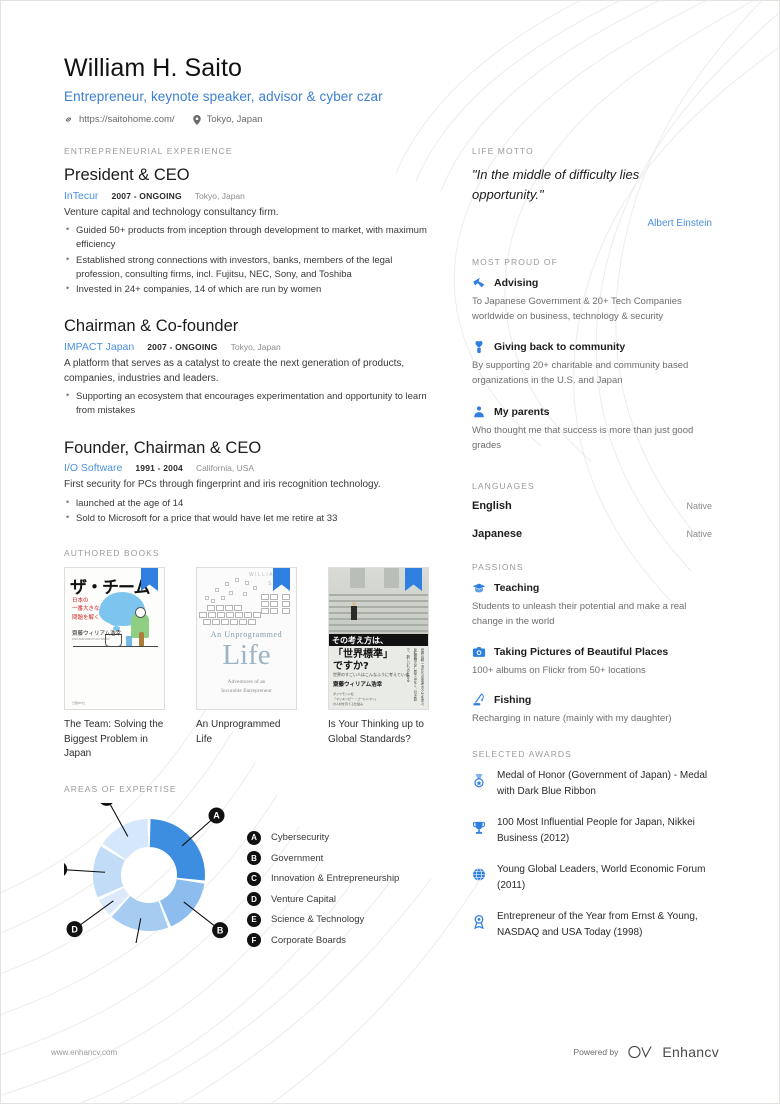  I want to click on donut-badge-label: A, so click(216, 815).